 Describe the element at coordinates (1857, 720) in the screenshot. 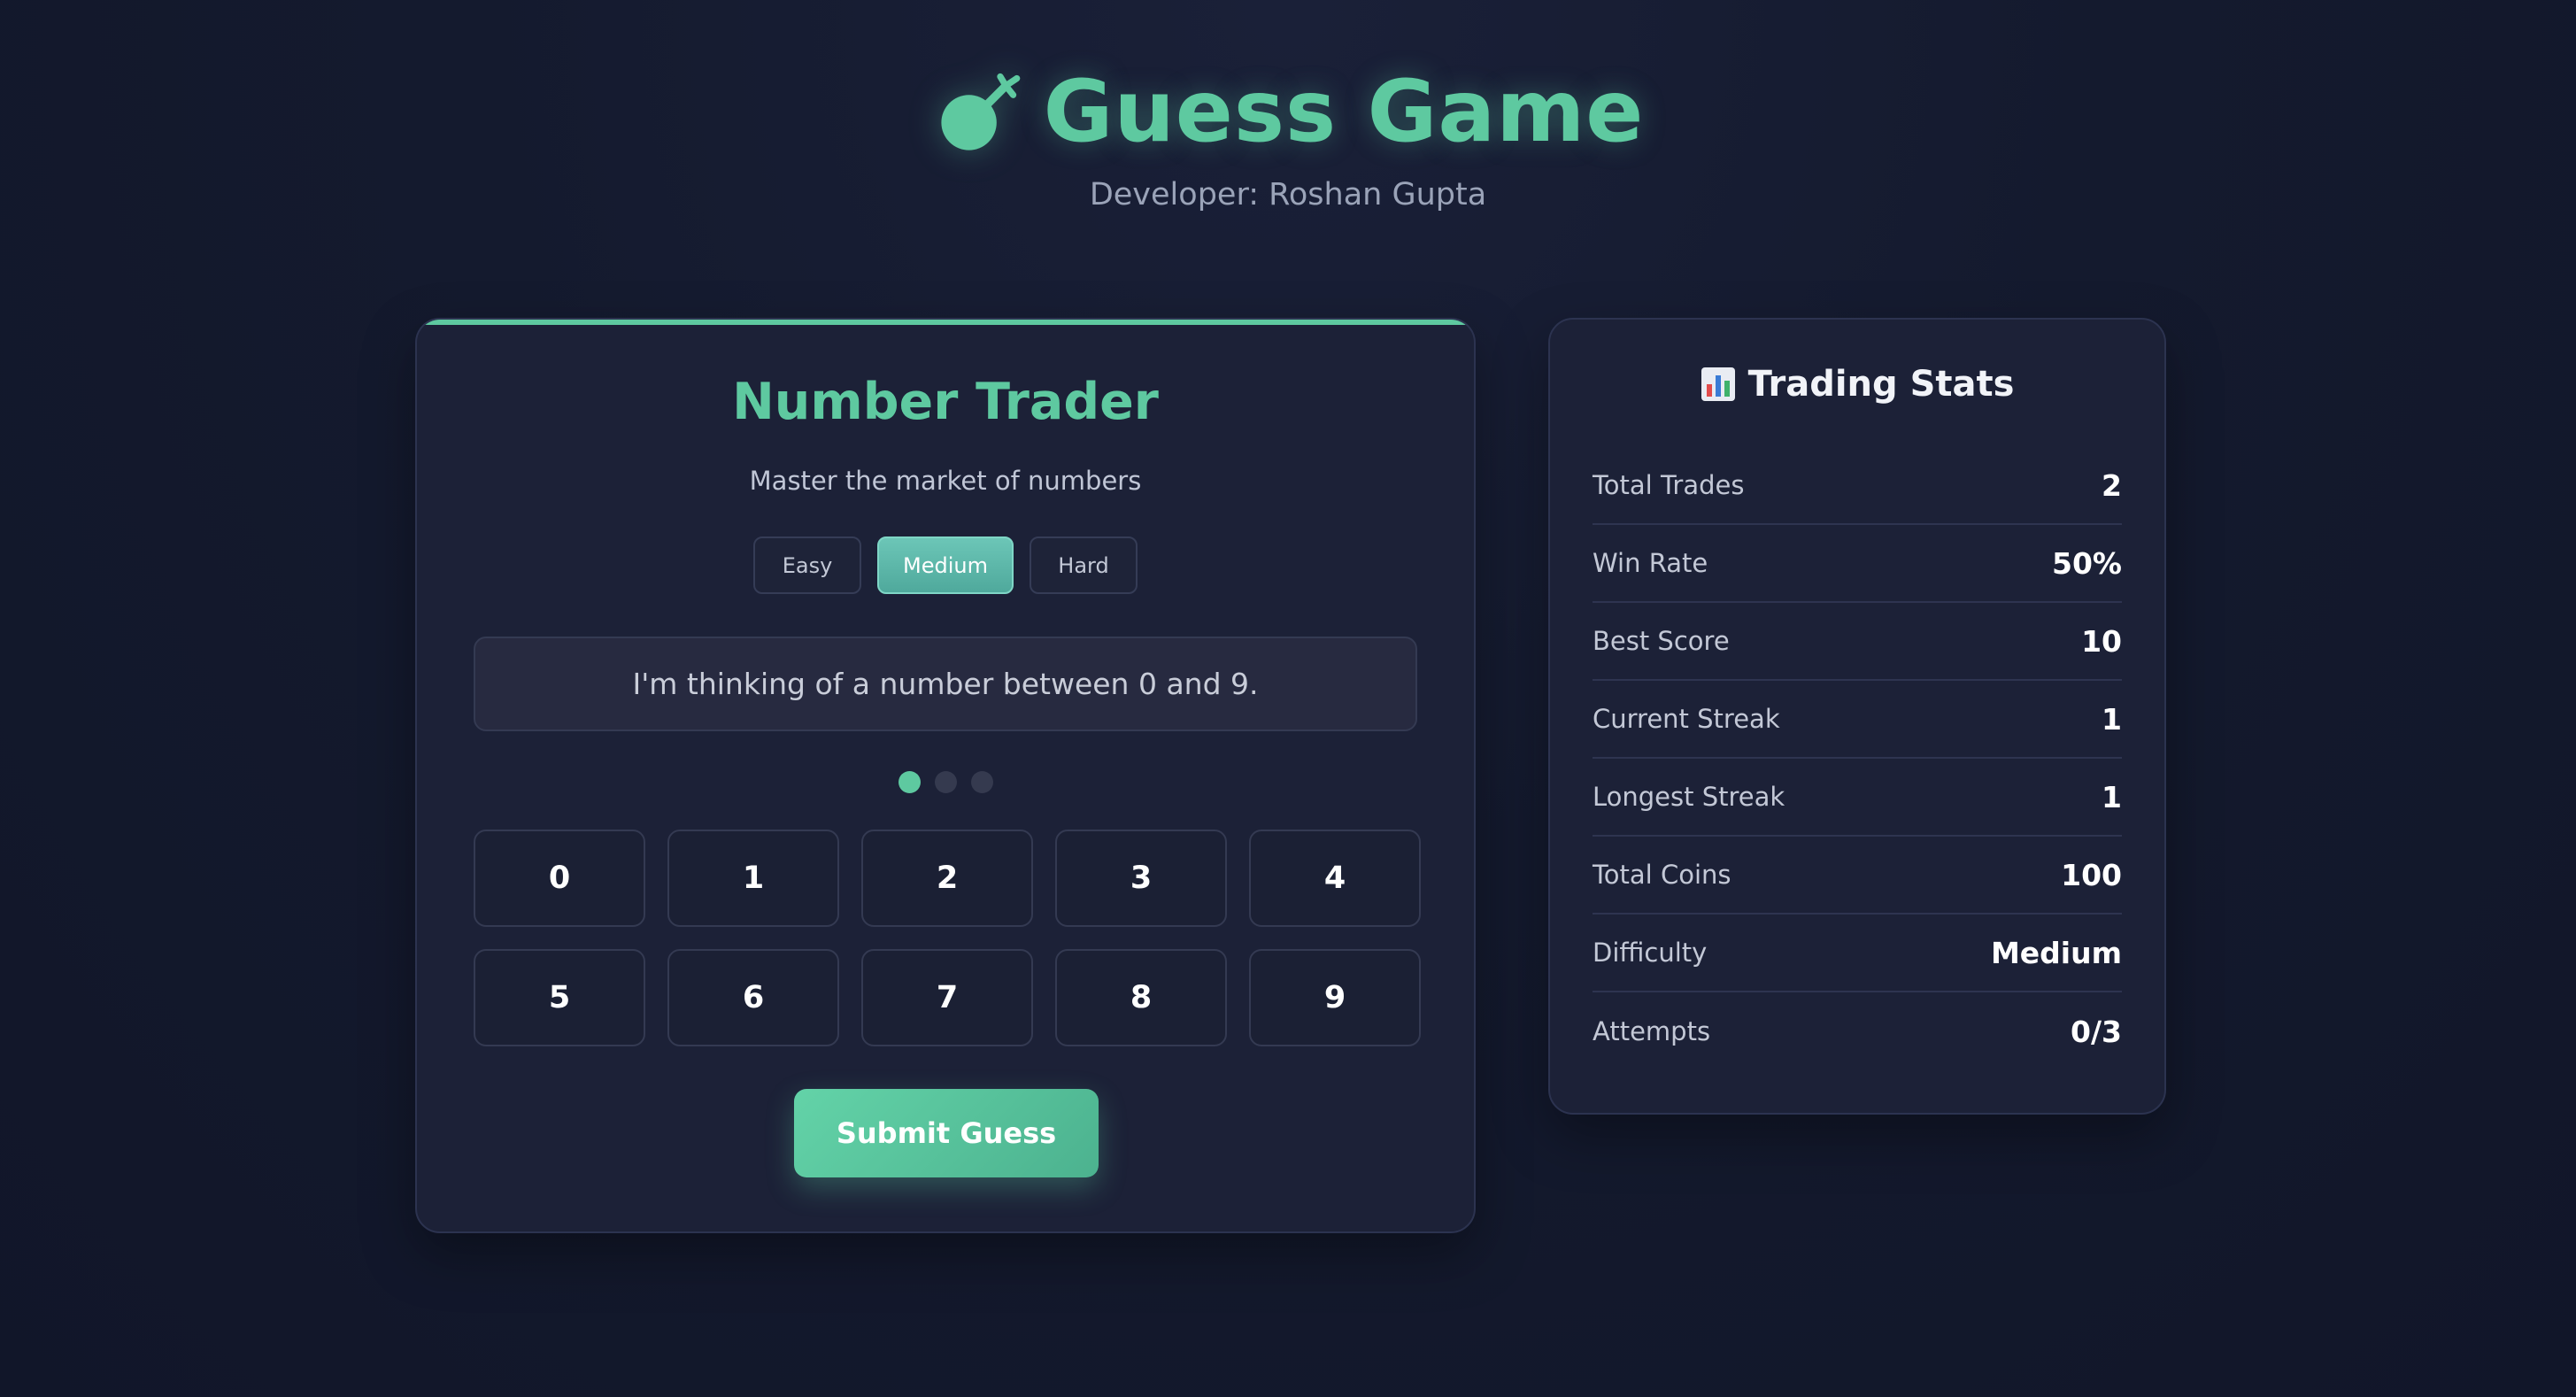

I see `stat-row-current-streak: Current Streak 1` at that location.